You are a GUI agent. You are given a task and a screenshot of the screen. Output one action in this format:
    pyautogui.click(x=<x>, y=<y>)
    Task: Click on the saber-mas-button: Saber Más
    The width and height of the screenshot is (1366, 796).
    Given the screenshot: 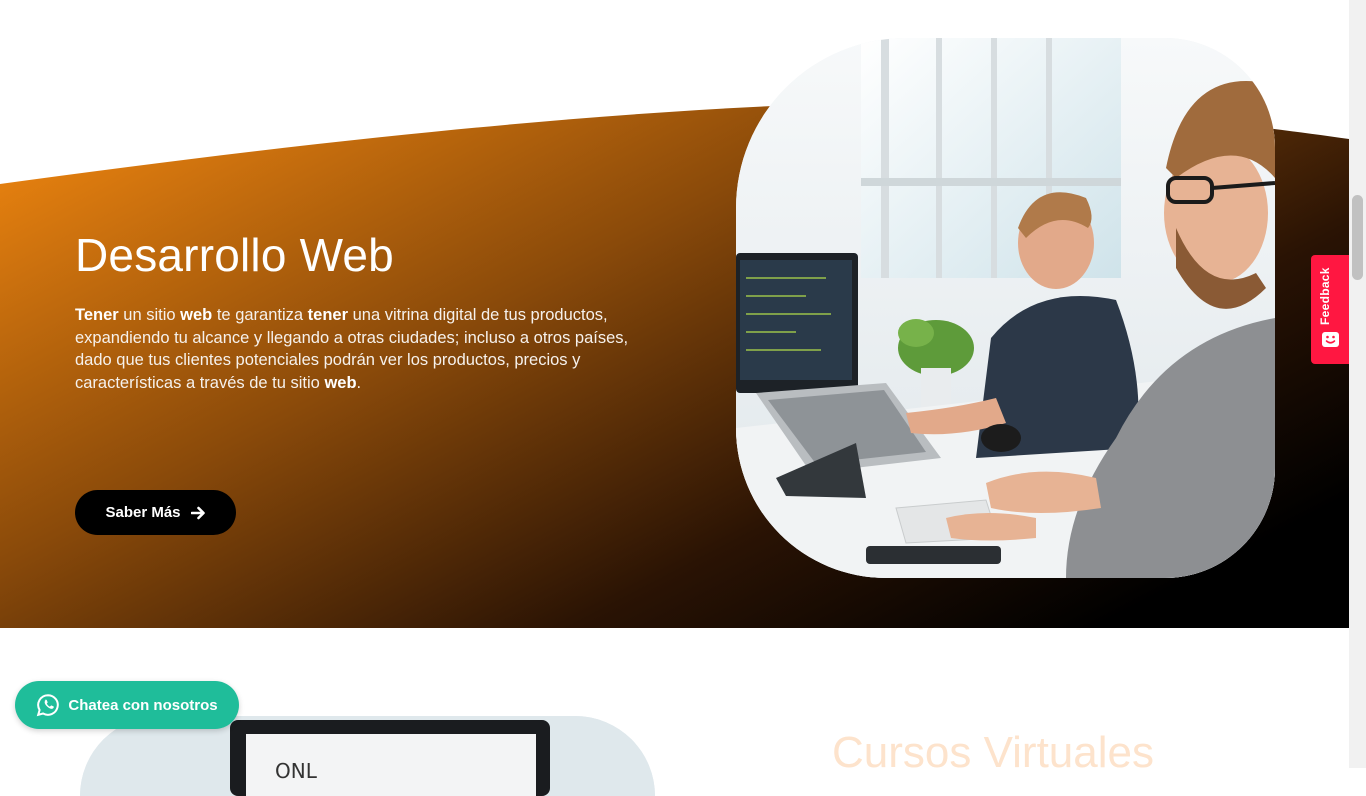 What is the action you would take?
    pyautogui.click(x=155, y=512)
    